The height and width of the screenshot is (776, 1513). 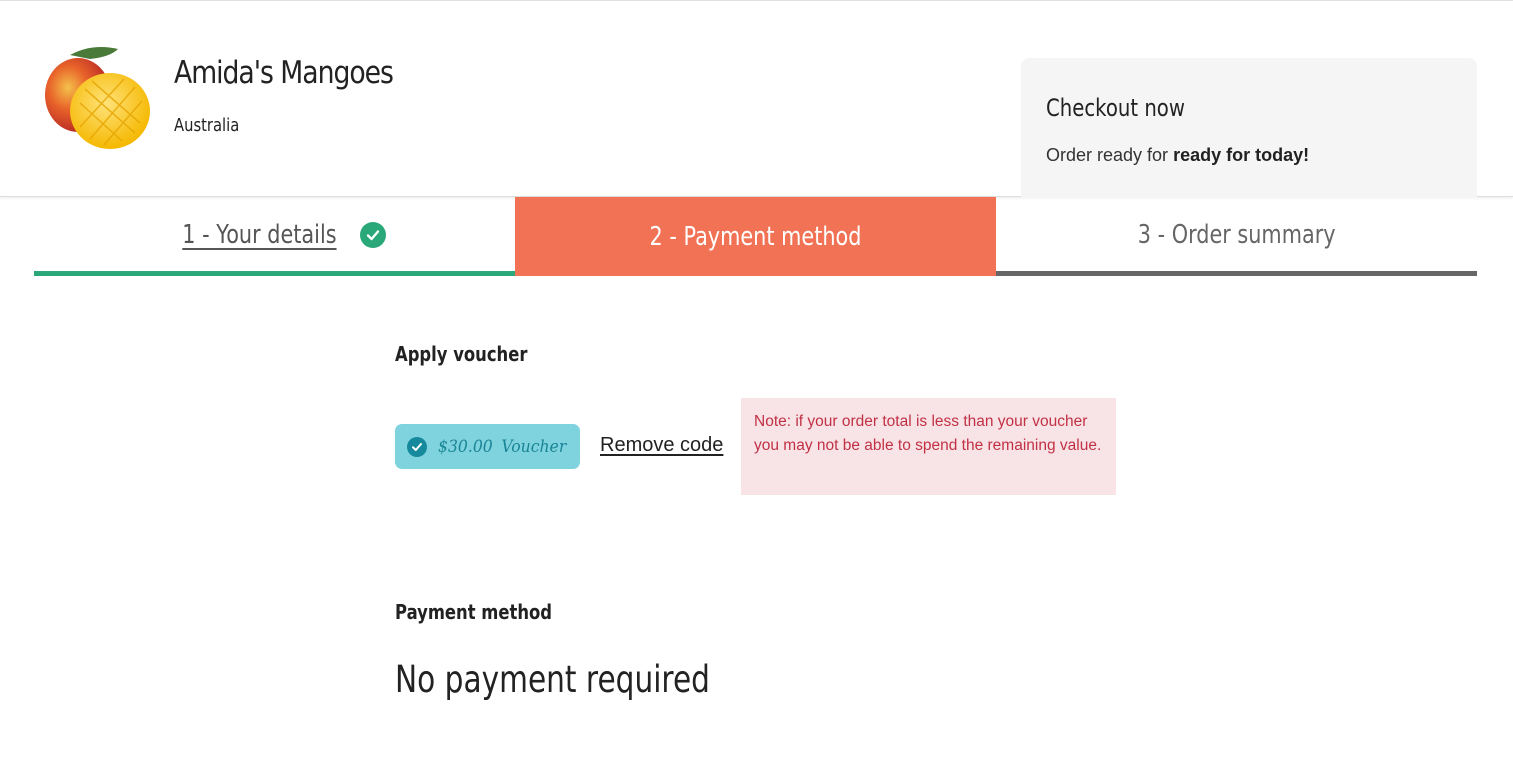 What do you see at coordinates (1115, 108) in the screenshot?
I see `checkout-title: Checkout now` at bounding box center [1115, 108].